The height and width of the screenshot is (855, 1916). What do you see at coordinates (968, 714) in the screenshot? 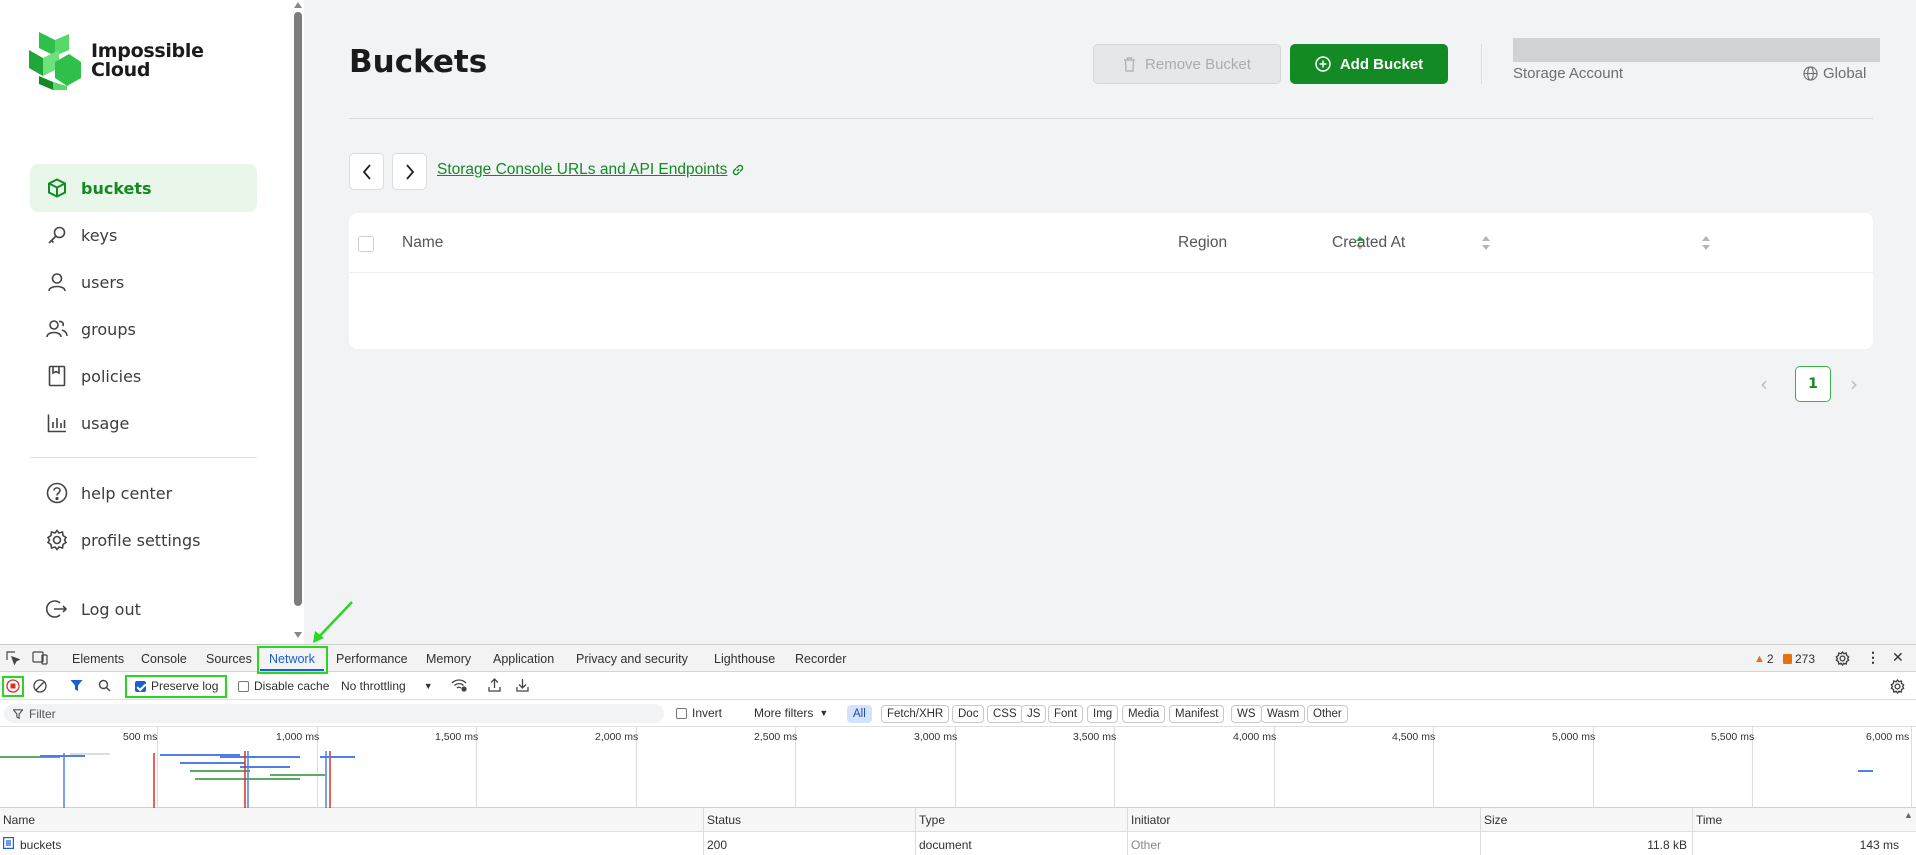
I see `filter-type-doc: Doc` at bounding box center [968, 714].